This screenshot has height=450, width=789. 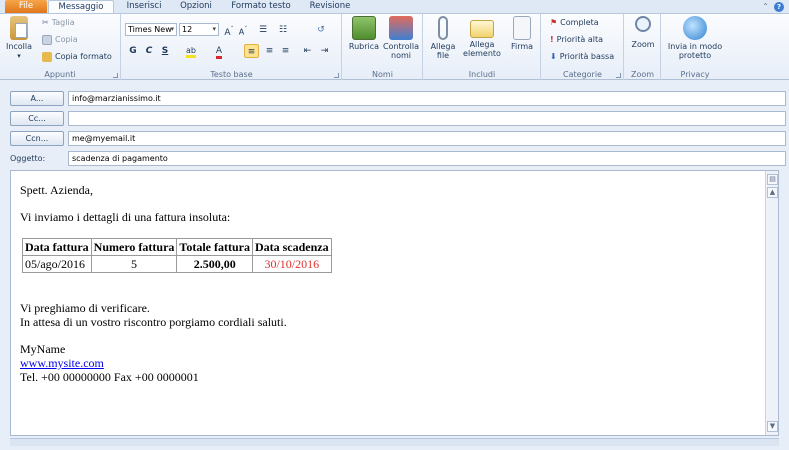 I want to click on align-right-icon: ≡, so click(x=285, y=51).